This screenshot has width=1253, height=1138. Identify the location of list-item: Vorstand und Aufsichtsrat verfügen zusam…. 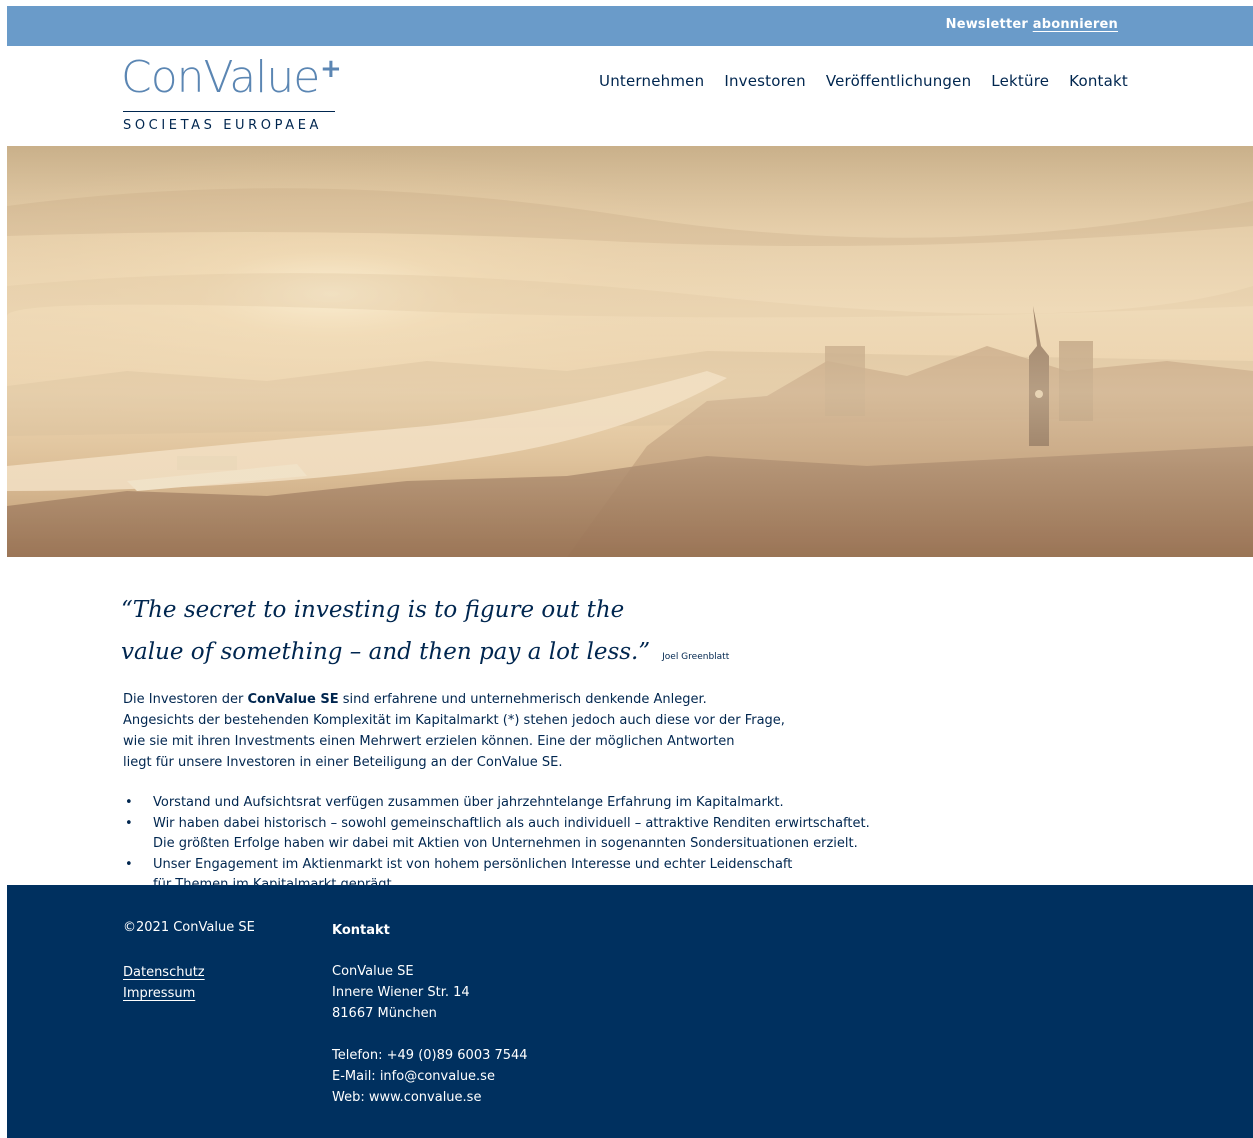
(533, 803).